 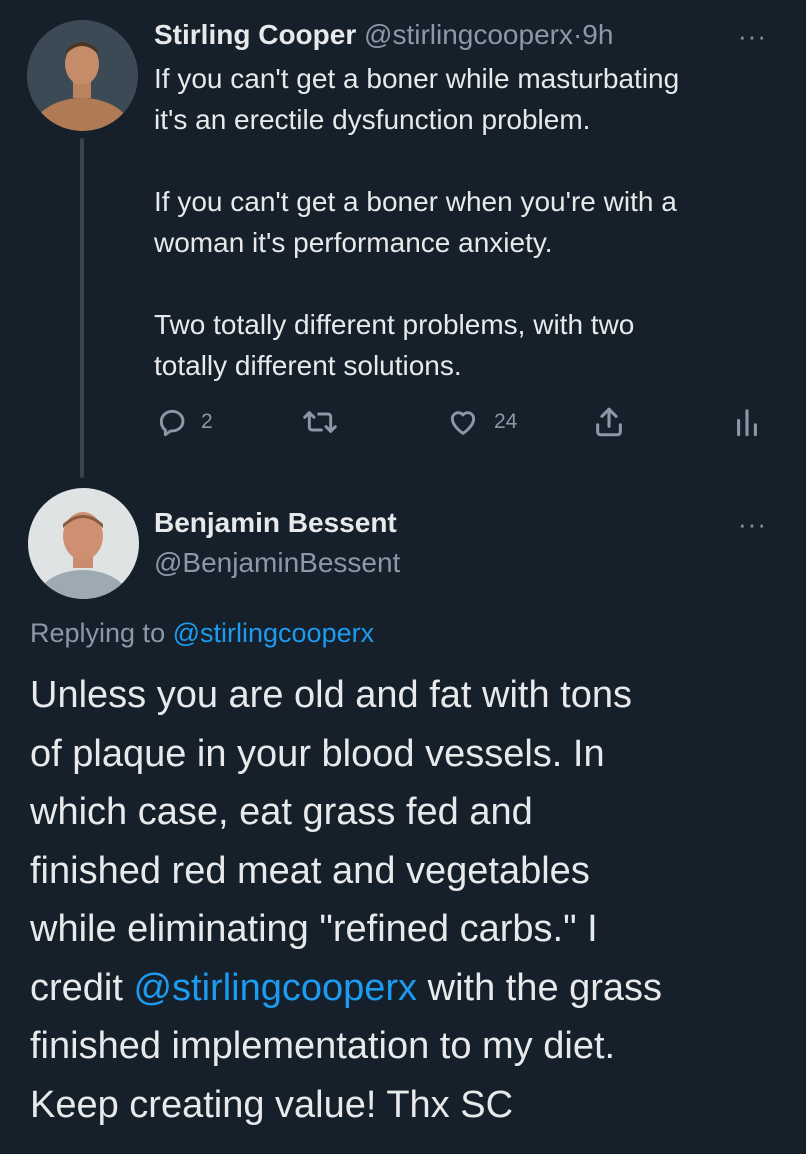 I want to click on retweet-button, so click(x=320, y=422).